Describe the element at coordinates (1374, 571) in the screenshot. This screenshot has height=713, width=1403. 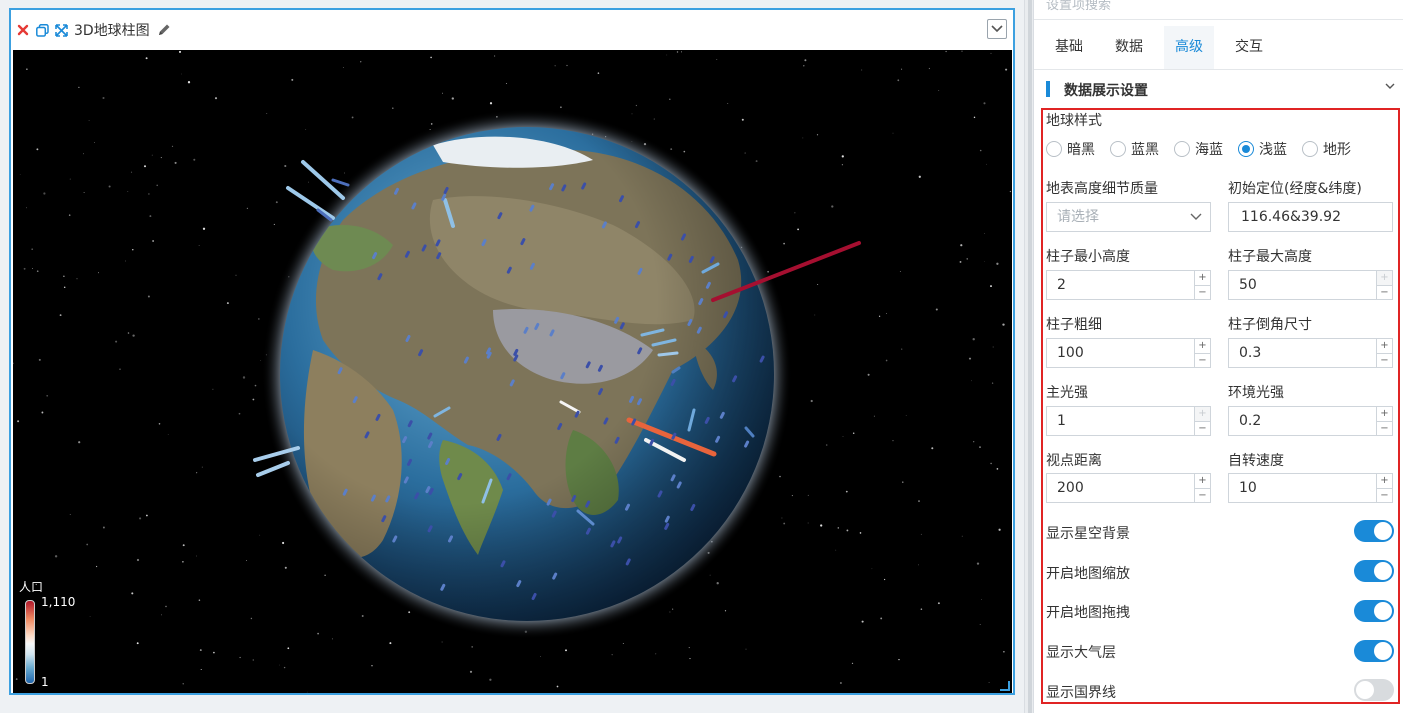
I see `toggle-zoom` at that location.